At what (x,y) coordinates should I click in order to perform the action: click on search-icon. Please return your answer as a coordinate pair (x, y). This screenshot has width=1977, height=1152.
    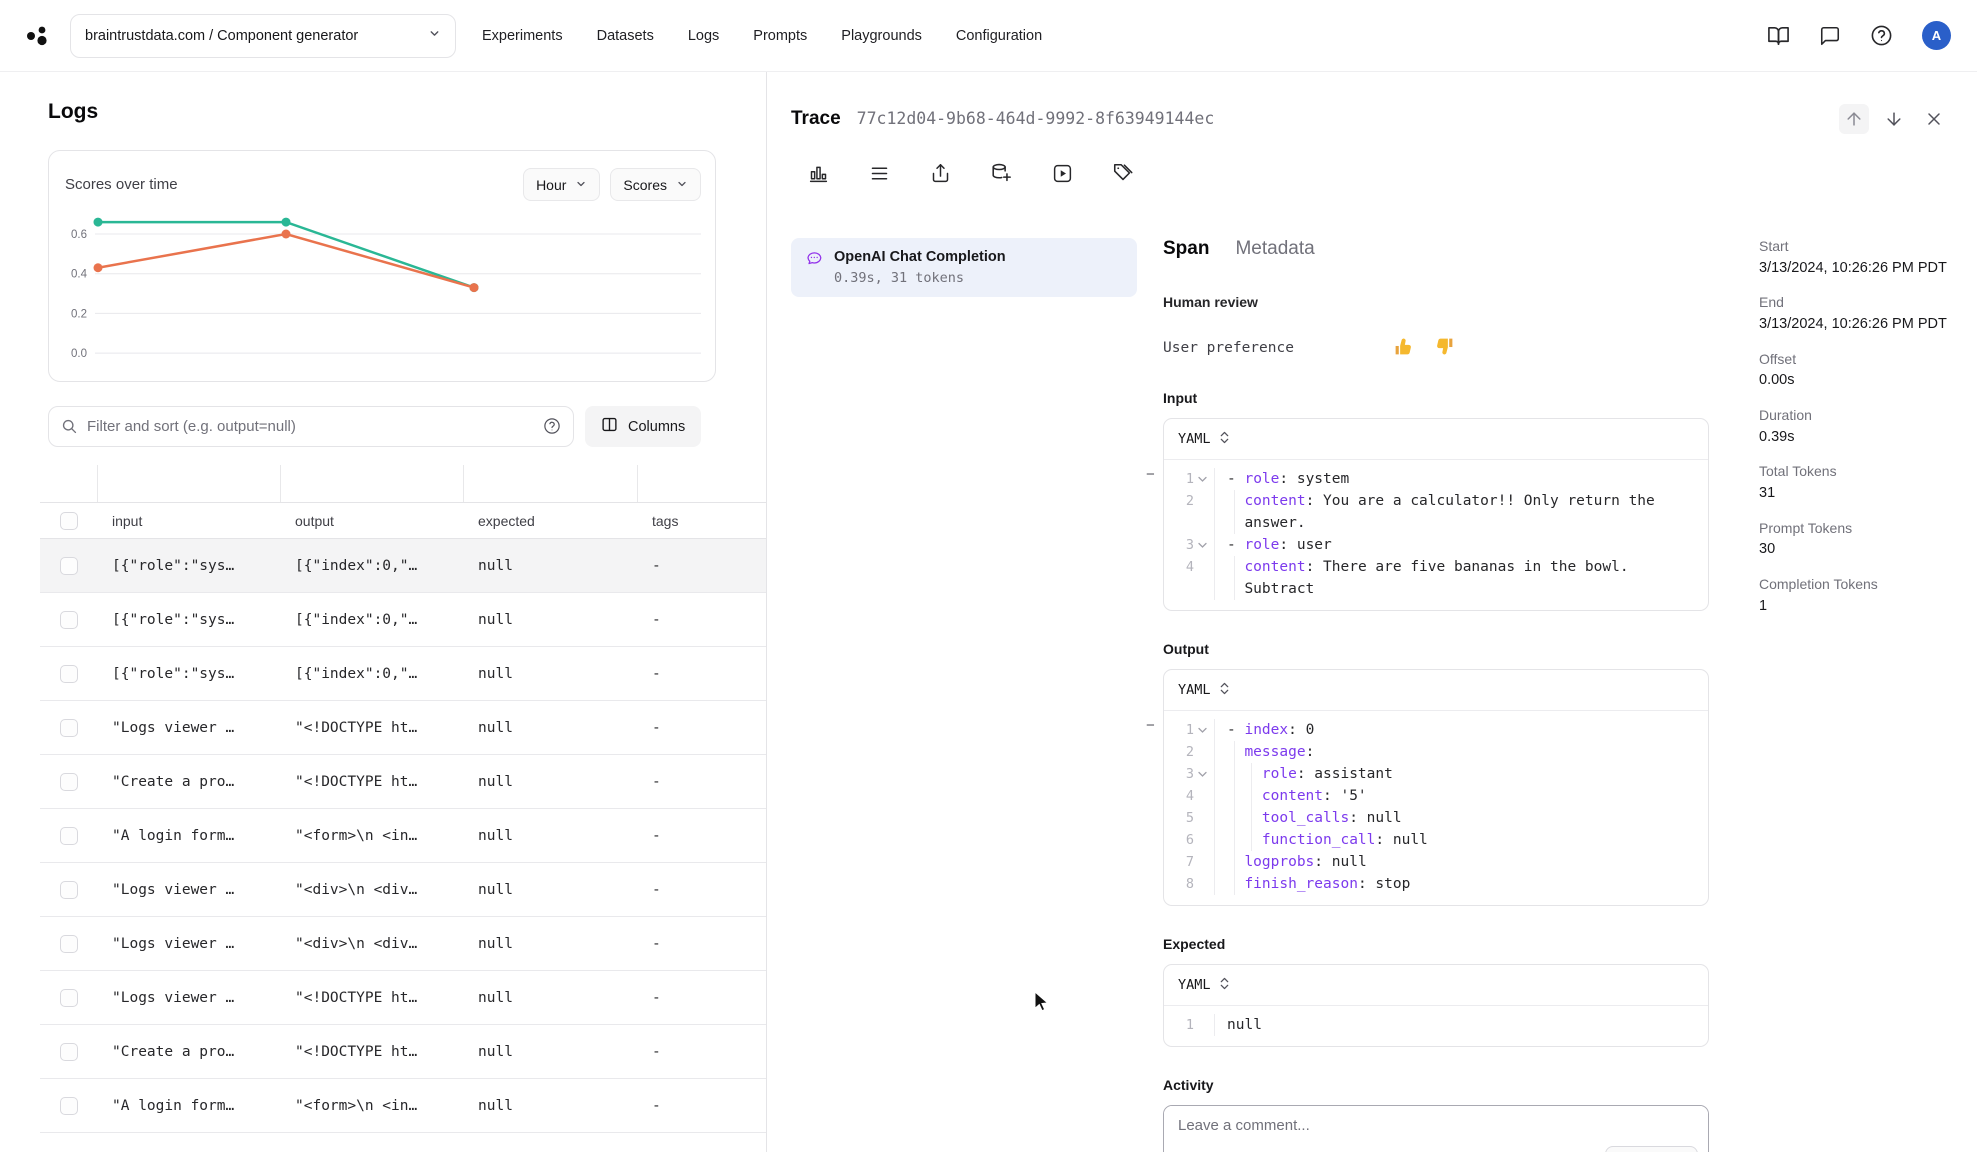
    Looking at the image, I should click on (69, 429).